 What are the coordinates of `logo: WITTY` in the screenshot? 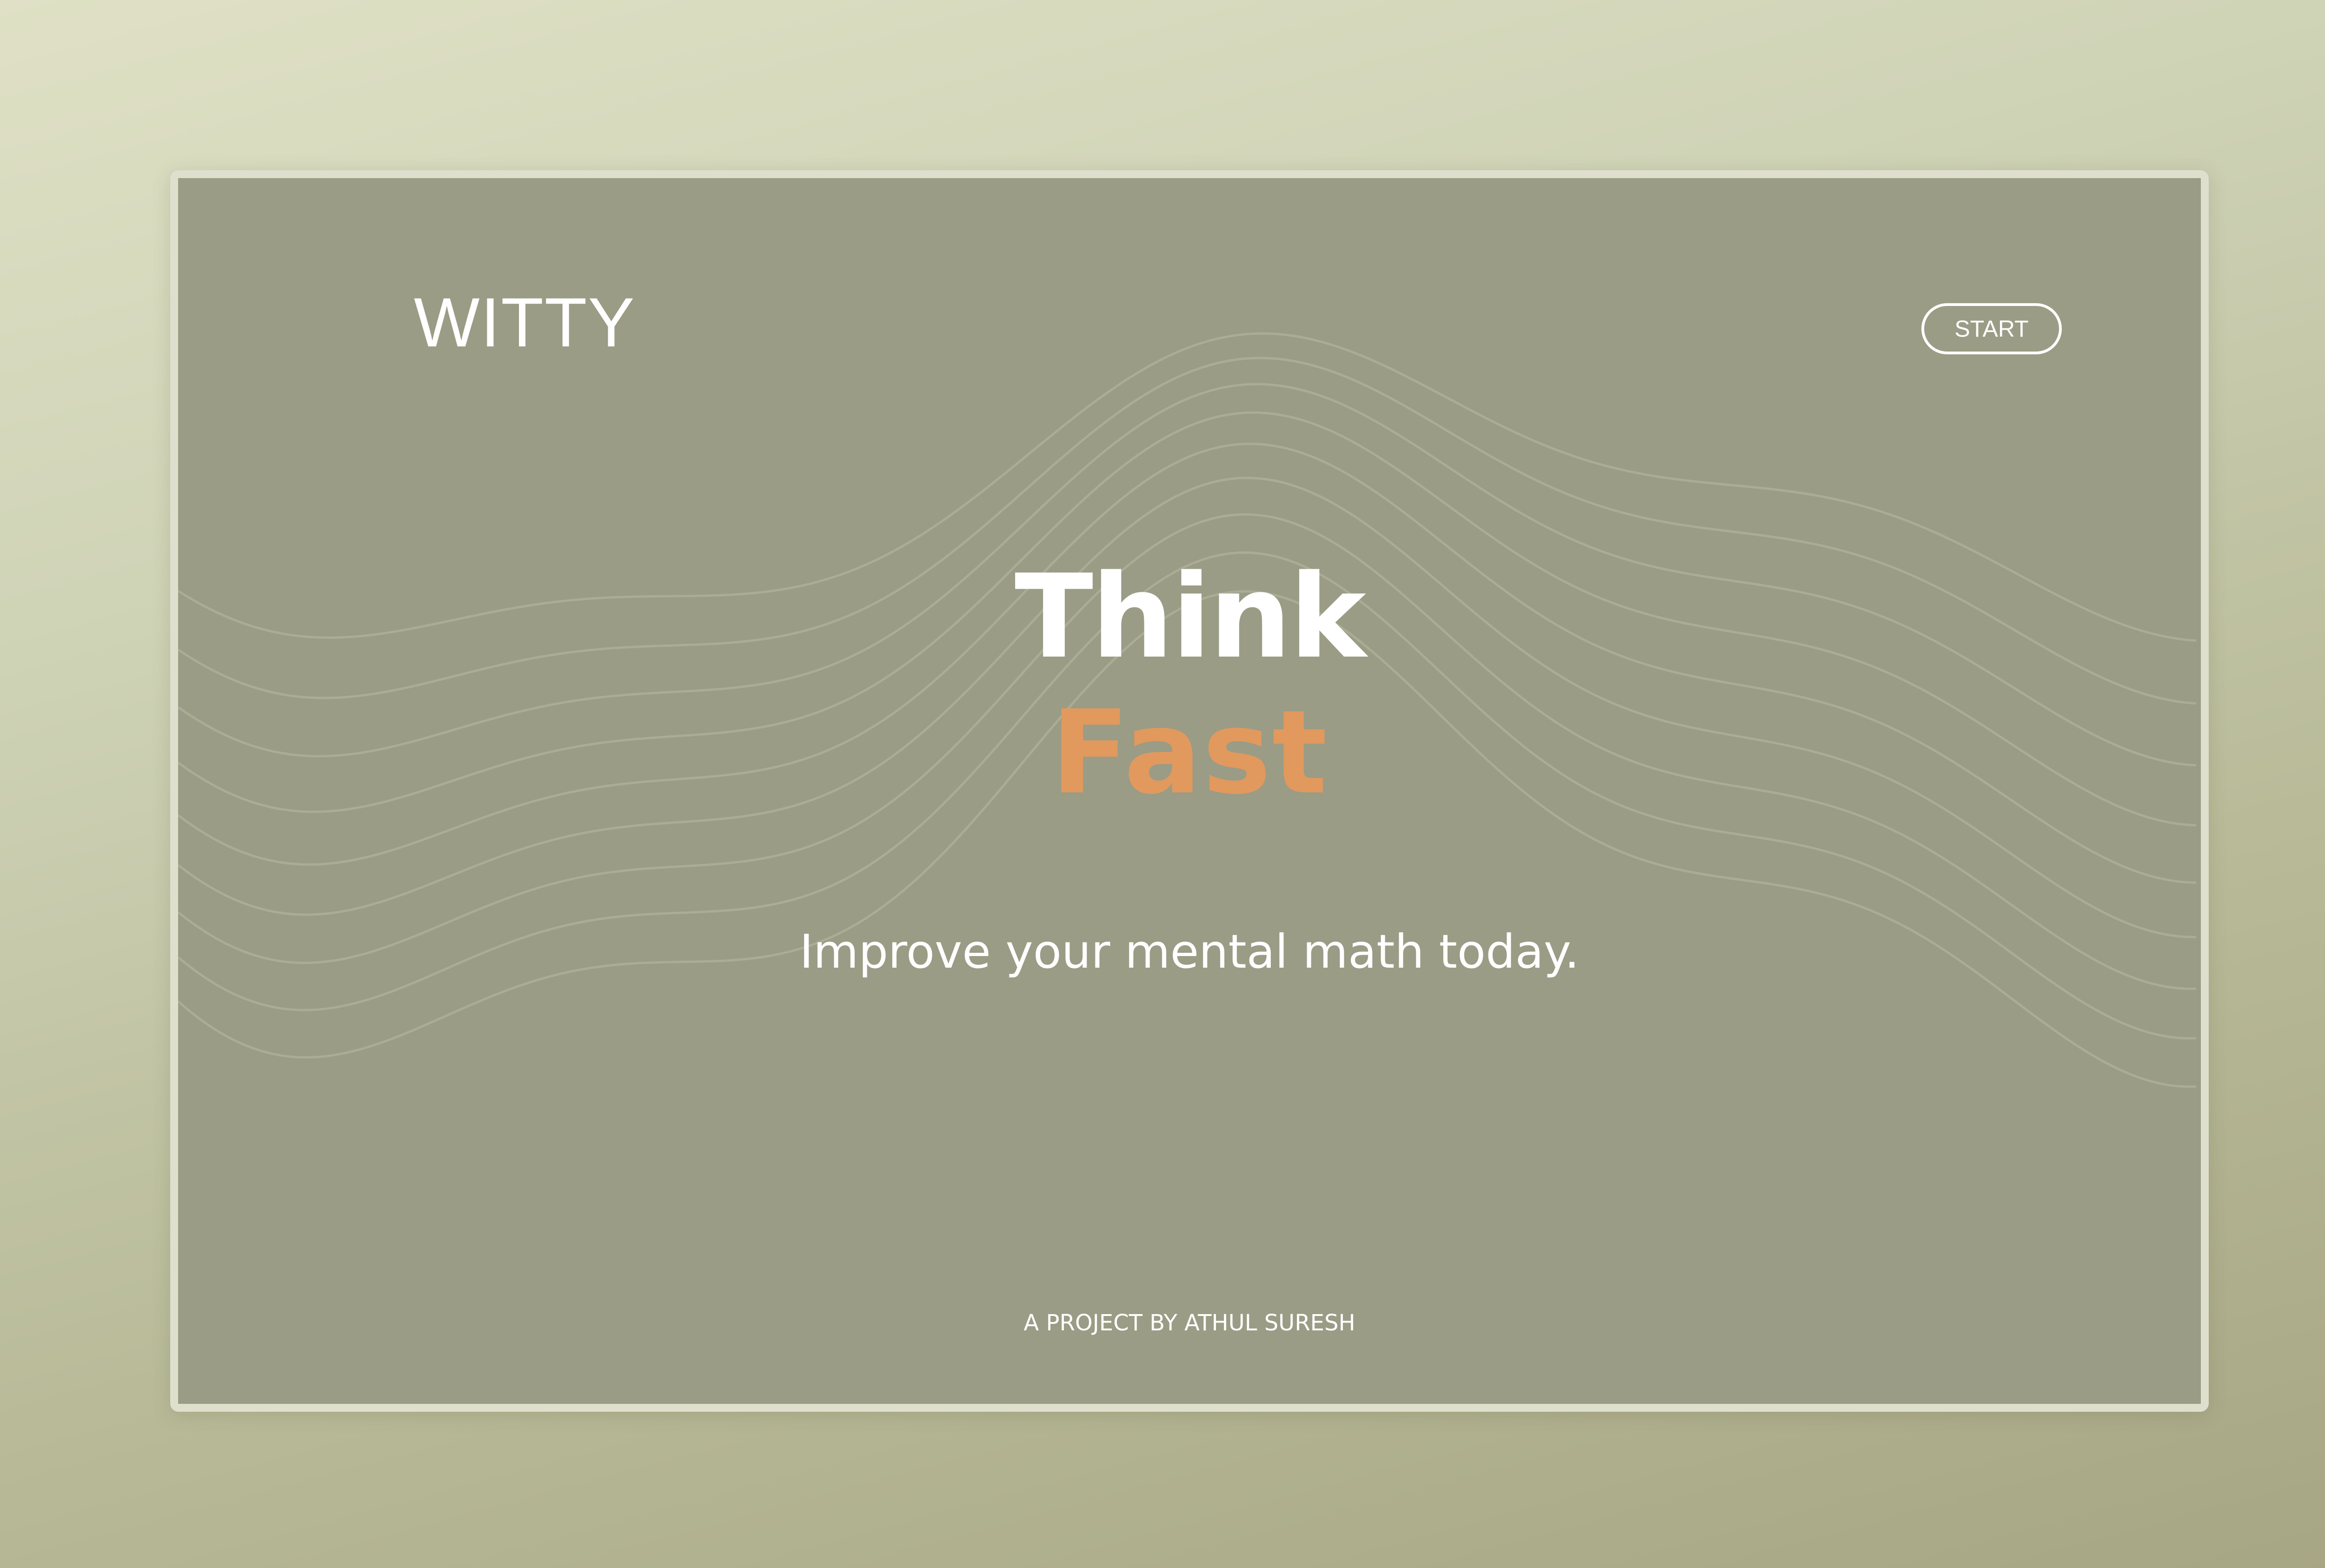 It's located at (525, 322).